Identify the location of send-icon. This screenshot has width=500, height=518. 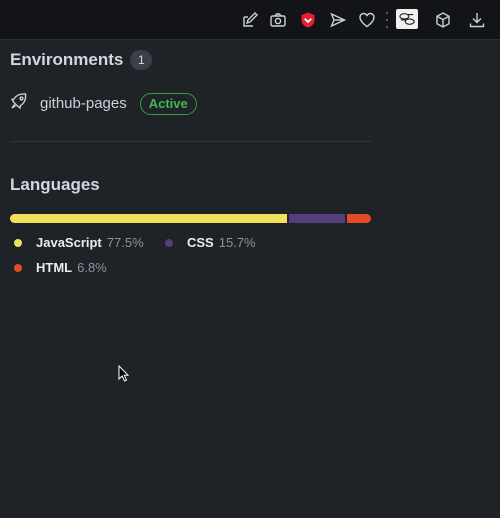
(338, 20).